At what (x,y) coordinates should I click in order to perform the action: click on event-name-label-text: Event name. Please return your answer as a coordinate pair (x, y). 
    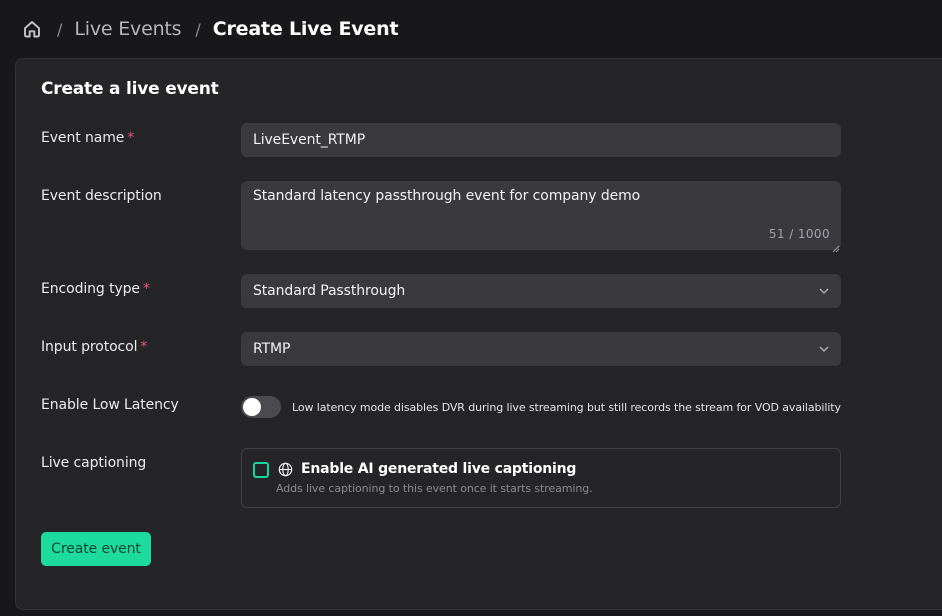
    Looking at the image, I should click on (83, 138).